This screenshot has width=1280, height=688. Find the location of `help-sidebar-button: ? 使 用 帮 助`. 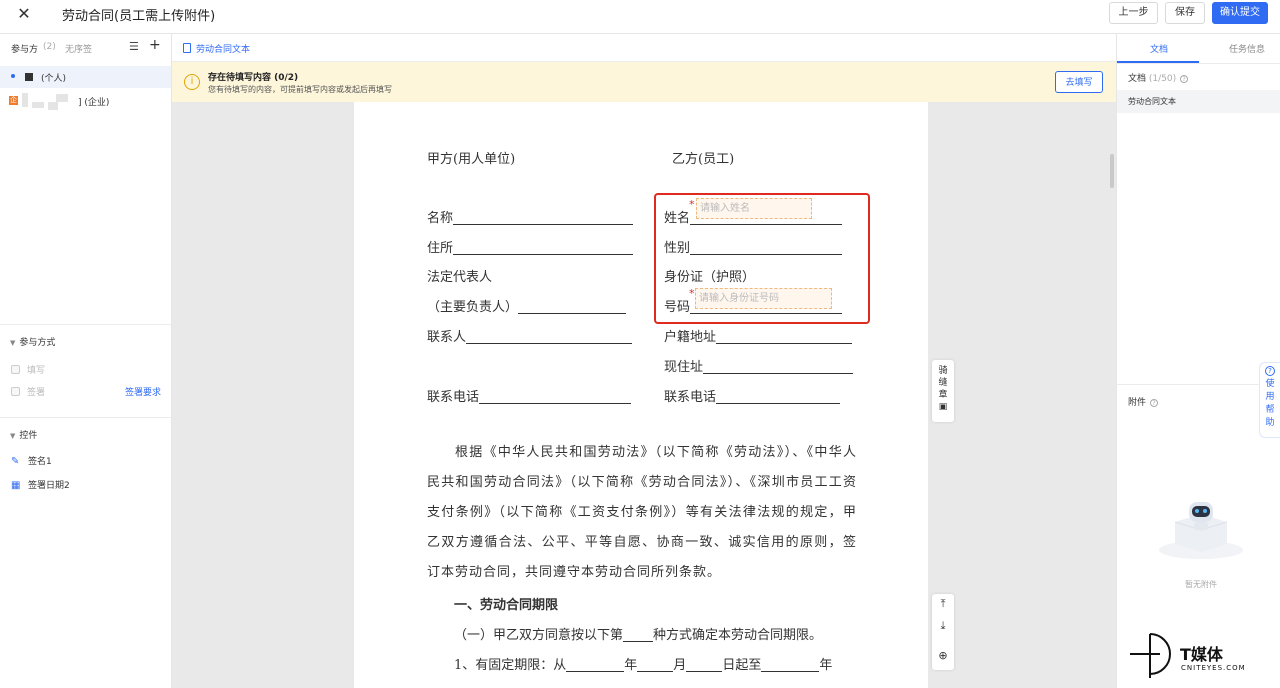

help-sidebar-button: ? 使 用 帮 助 is located at coordinates (1269, 400).